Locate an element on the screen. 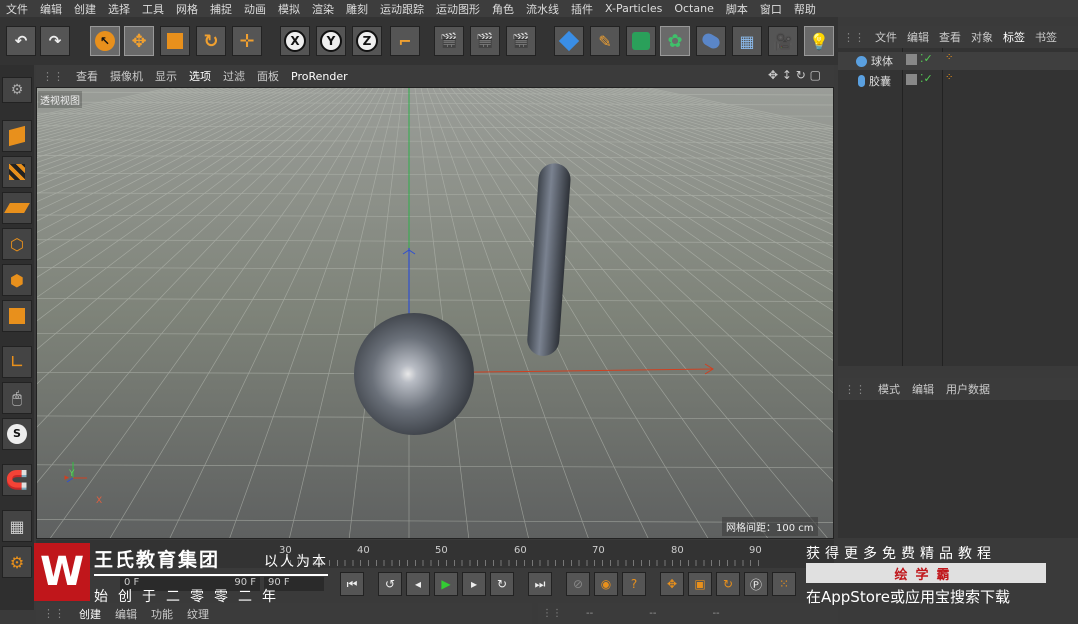 The image size is (1078, 624). solo-mode-icon: S is located at coordinates (17, 434).